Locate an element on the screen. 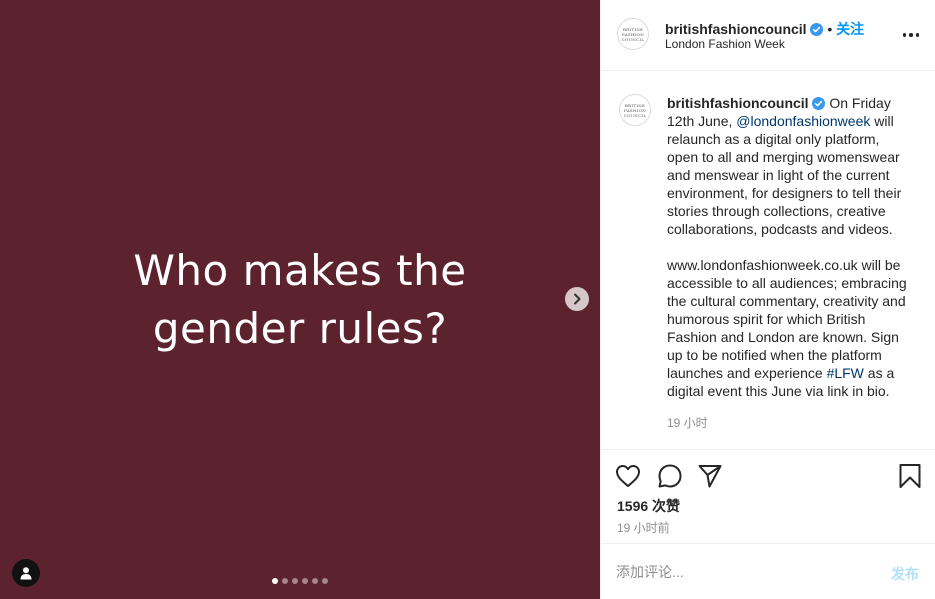 Image resolution: width=935 pixels, height=599 pixels. save-button is located at coordinates (910, 476).